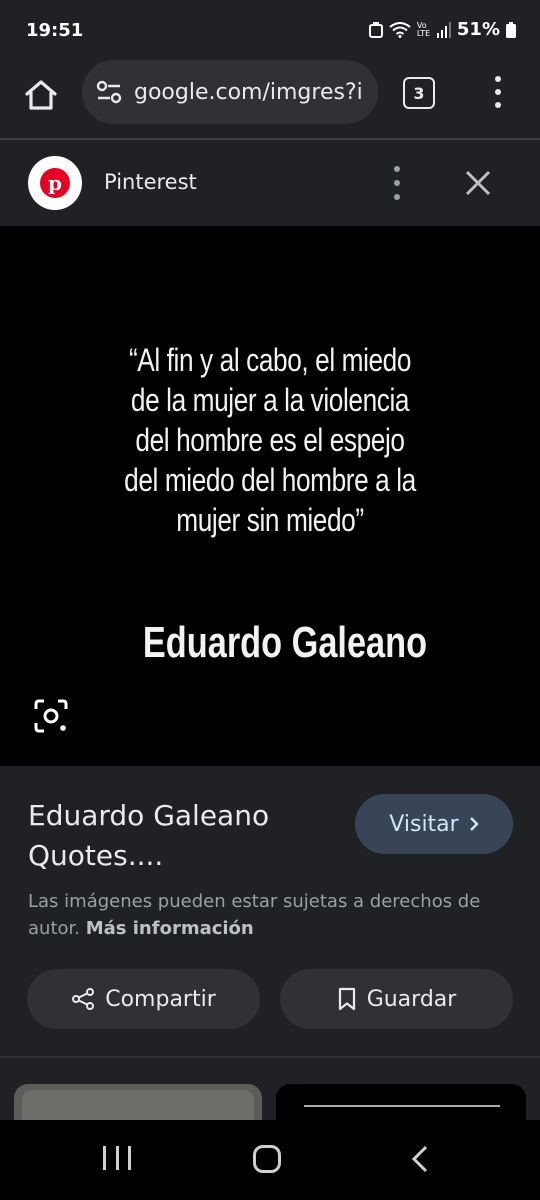 The height and width of the screenshot is (1200, 540). What do you see at coordinates (270, 360) in the screenshot?
I see `quote-line: “Al fin y al cabo, el miedo` at bounding box center [270, 360].